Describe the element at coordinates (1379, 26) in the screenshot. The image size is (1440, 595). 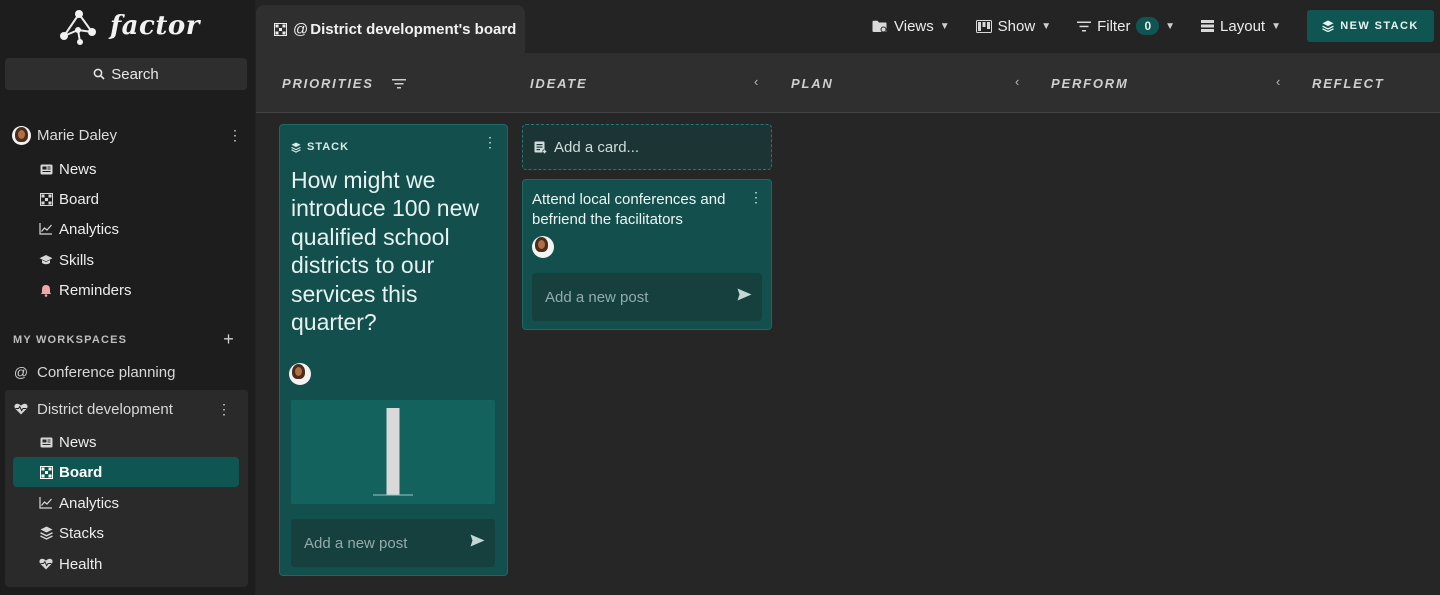
I see `new-stack-label: NEW STACK` at that location.